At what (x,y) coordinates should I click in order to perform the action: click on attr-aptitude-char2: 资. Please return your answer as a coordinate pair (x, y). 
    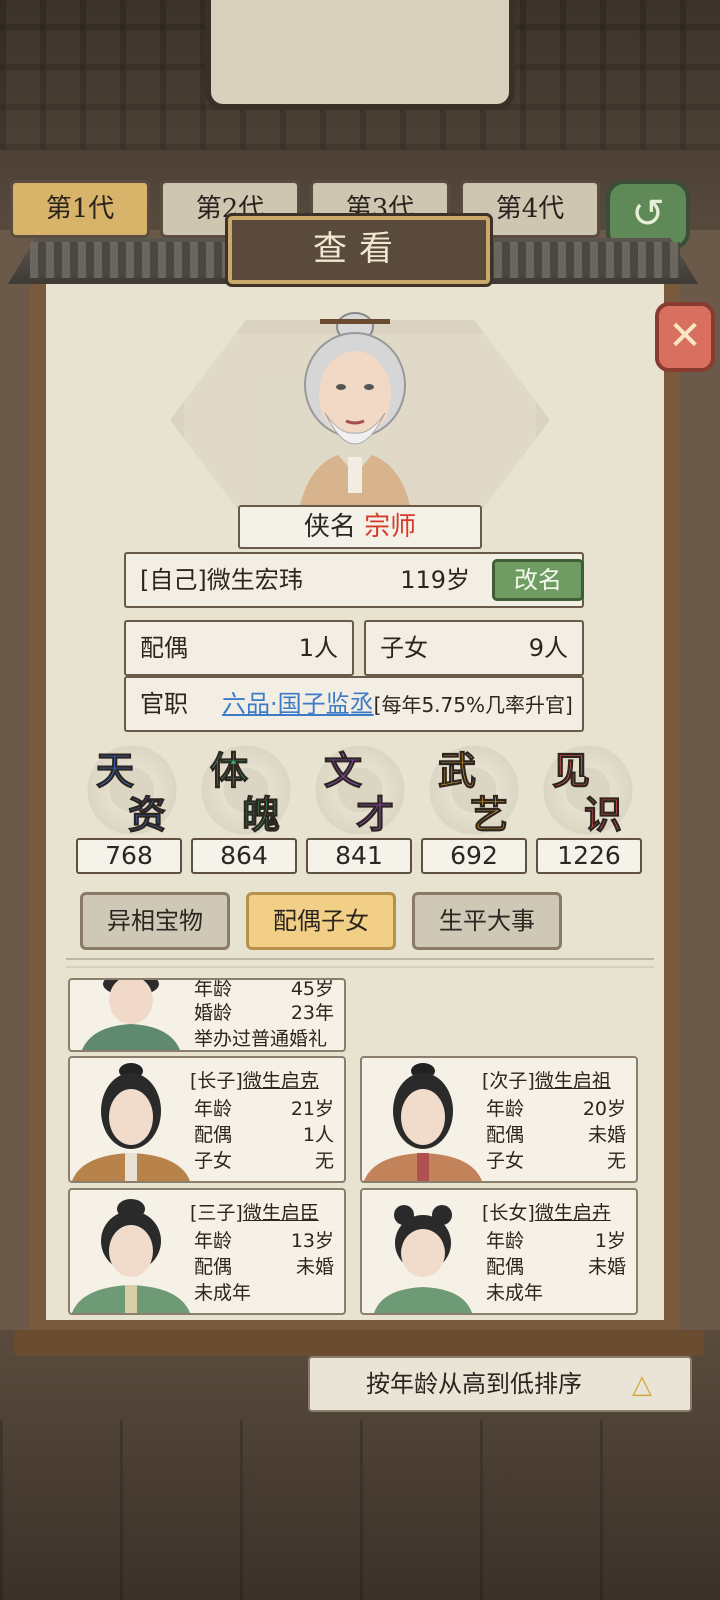
    Looking at the image, I should click on (147, 815).